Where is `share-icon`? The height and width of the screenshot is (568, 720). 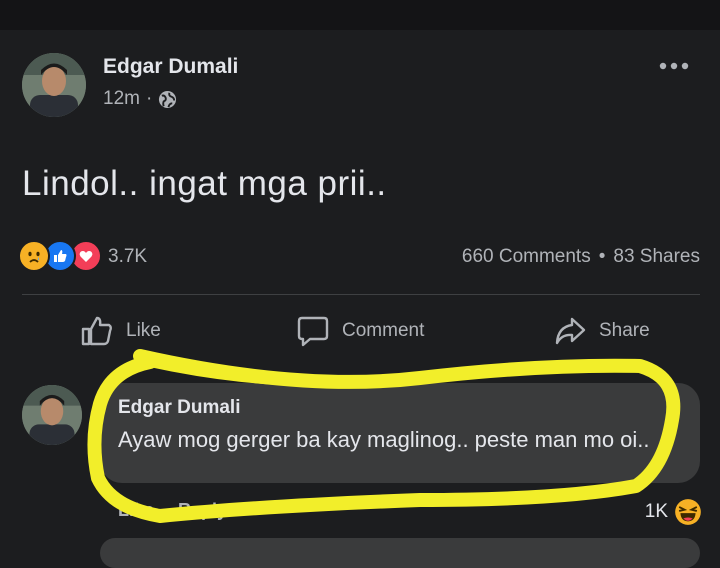
share-icon is located at coordinates (570, 331).